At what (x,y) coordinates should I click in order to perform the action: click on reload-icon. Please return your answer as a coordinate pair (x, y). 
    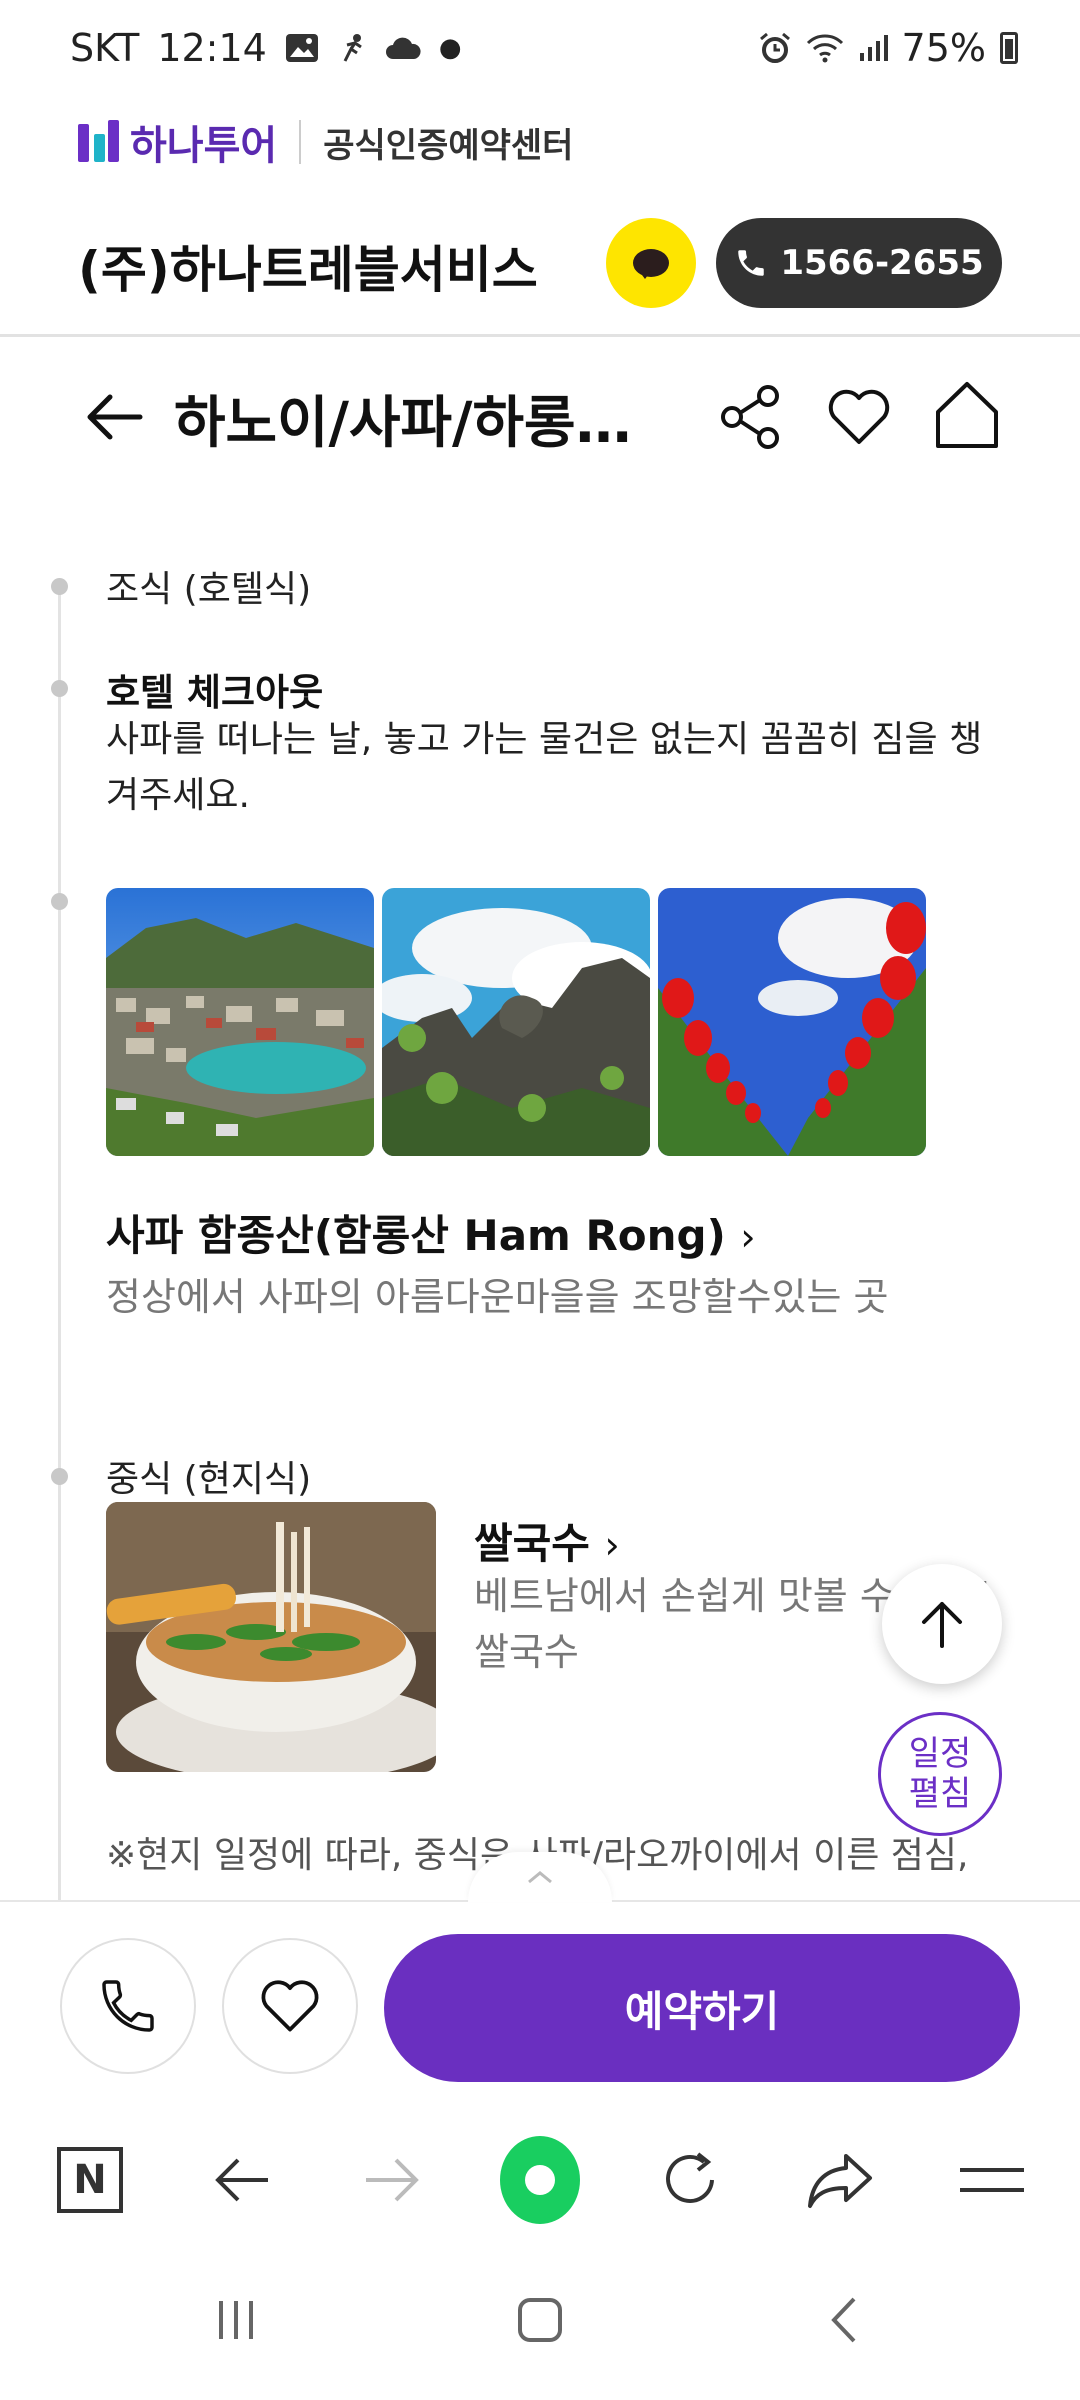
    Looking at the image, I should click on (690, 2177).